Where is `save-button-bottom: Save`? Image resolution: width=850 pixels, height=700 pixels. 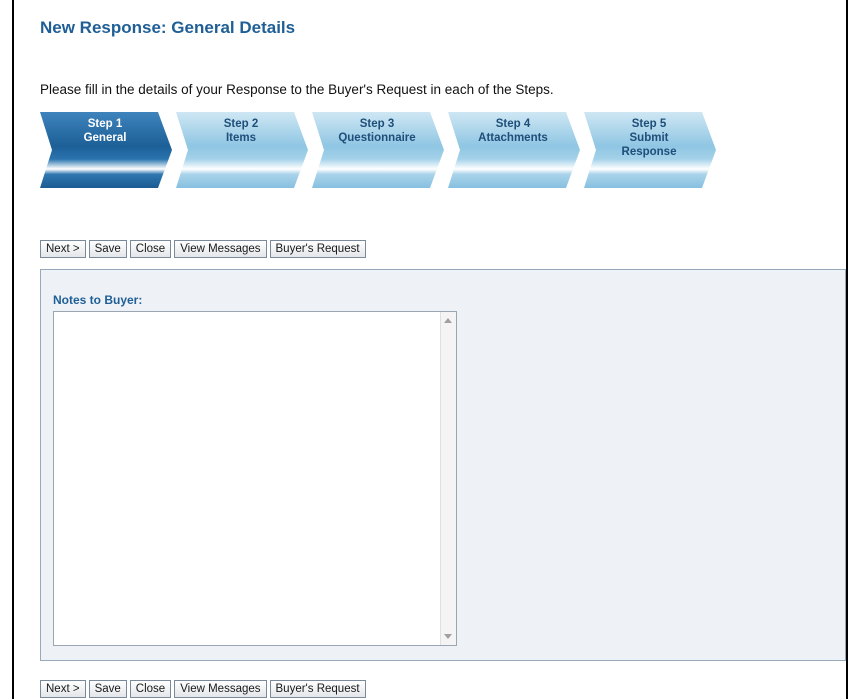
save-button-bottom: Save is located at coordinates (107, 689).